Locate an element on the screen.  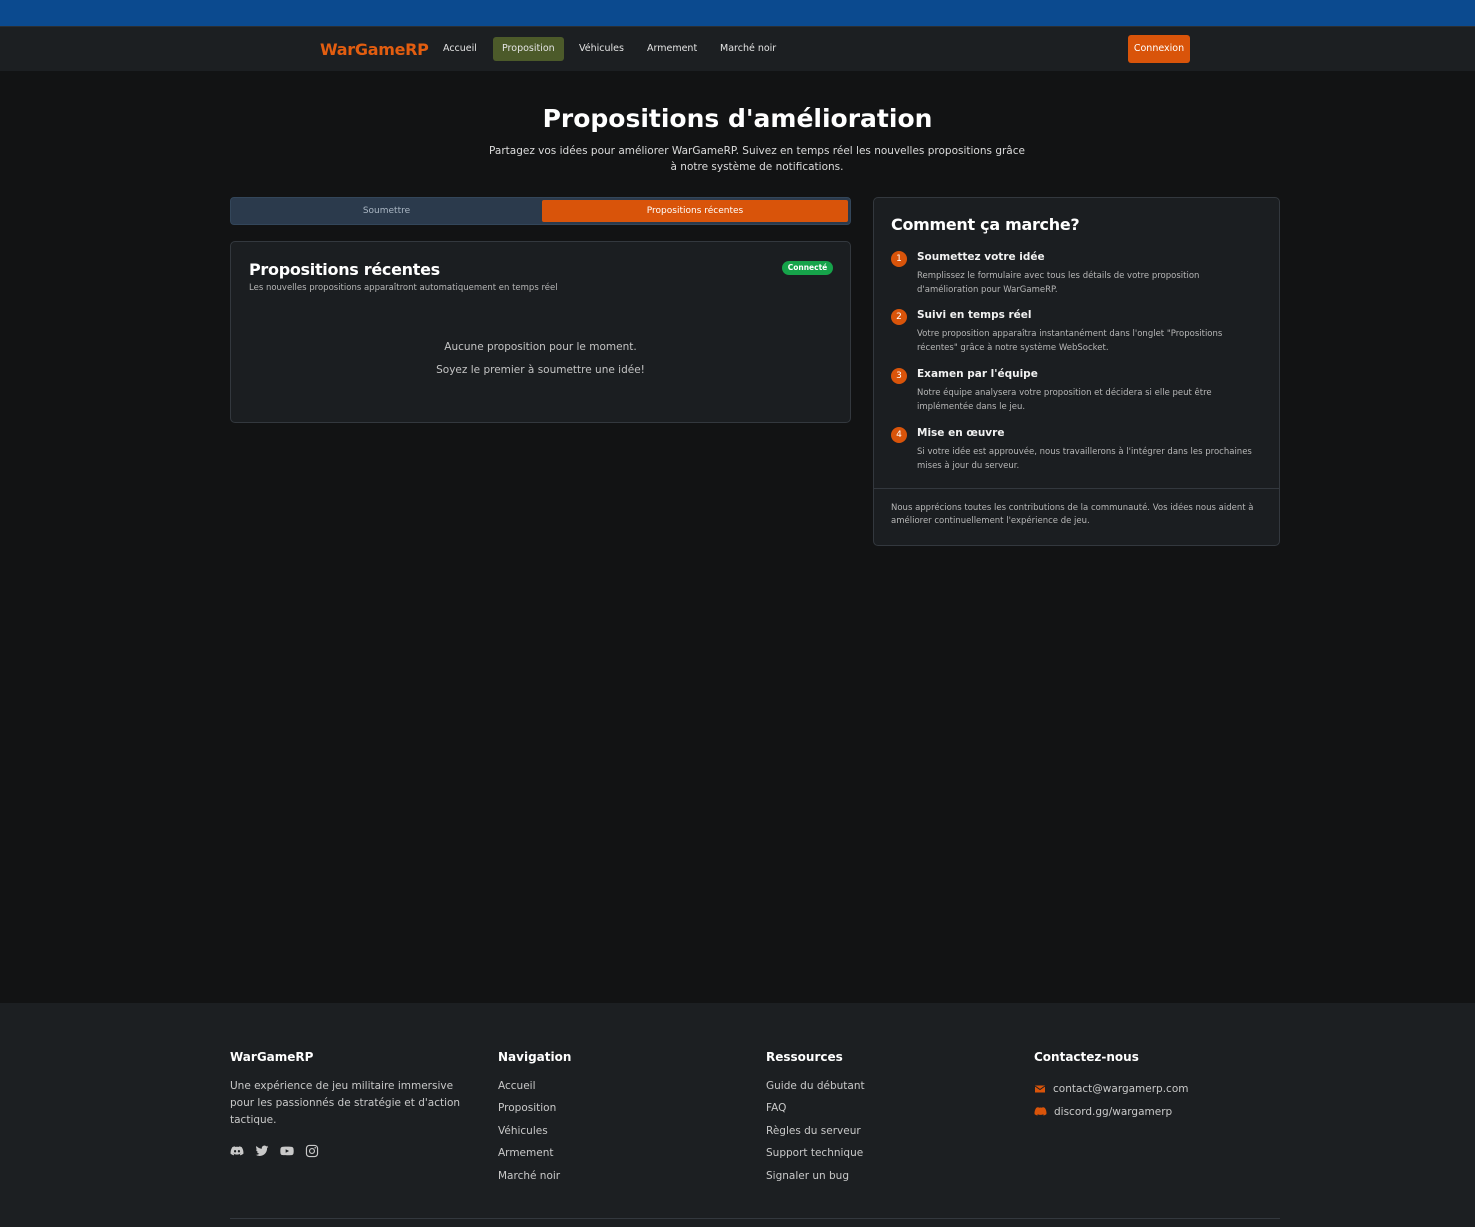
step-number: 2 is located at coordinates (899, 317).